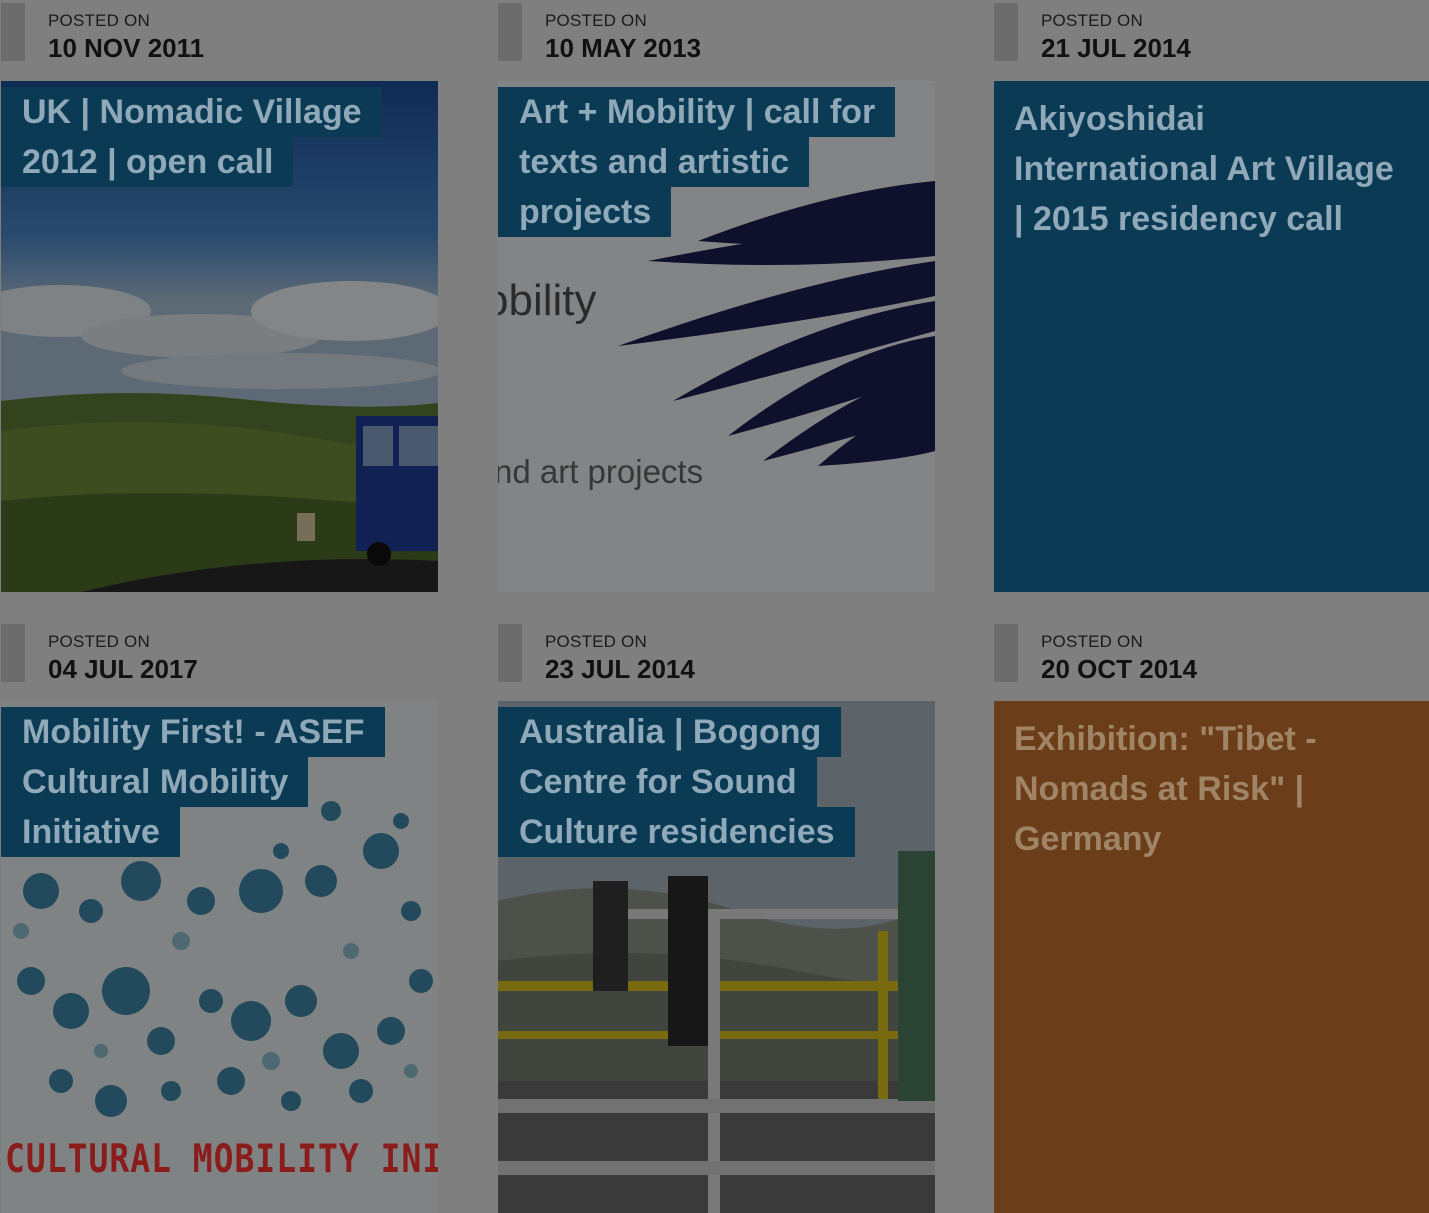  What do you see at coordinates (547, 300) in the screenshot?
I see `image-caption-top: obility` at bounding box center [547, 300].